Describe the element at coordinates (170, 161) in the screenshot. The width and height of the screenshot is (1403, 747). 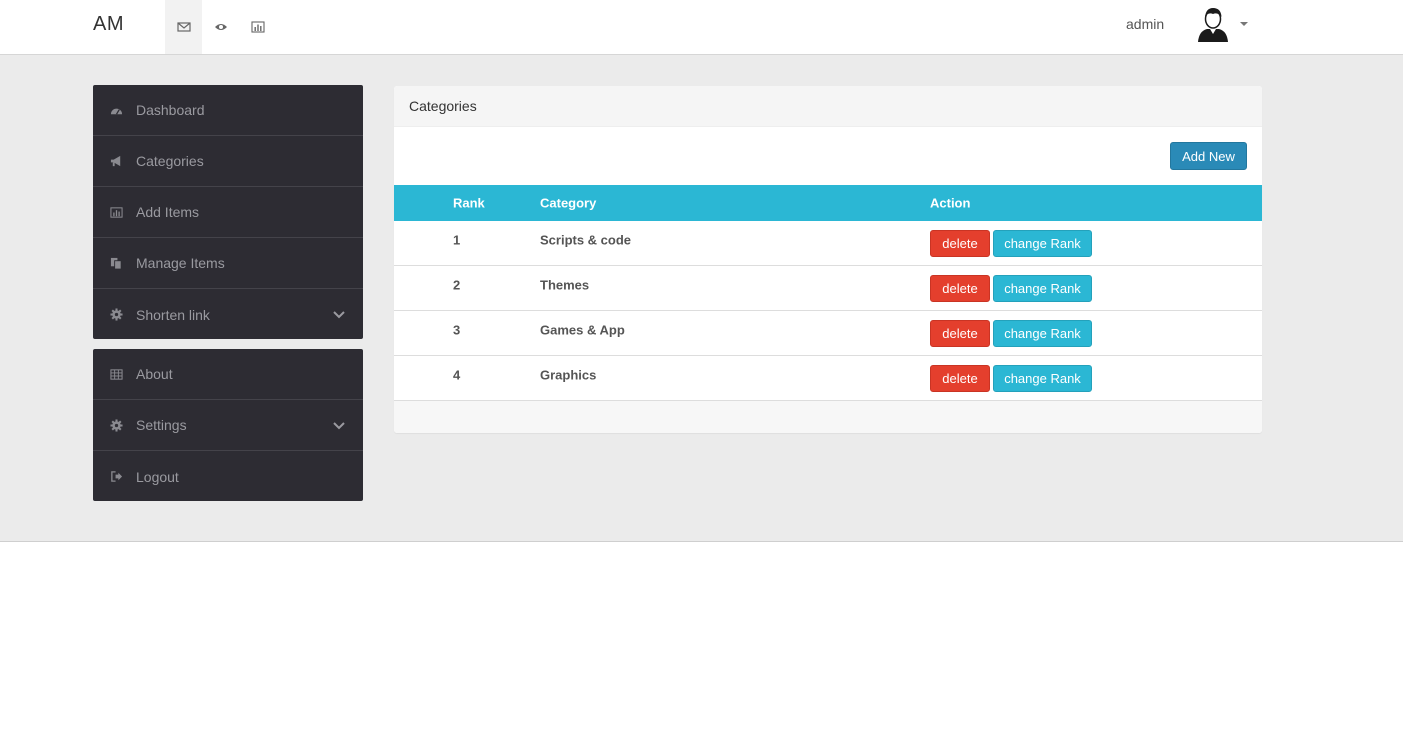
I see `sidebar-item-label: Categories` at that location.